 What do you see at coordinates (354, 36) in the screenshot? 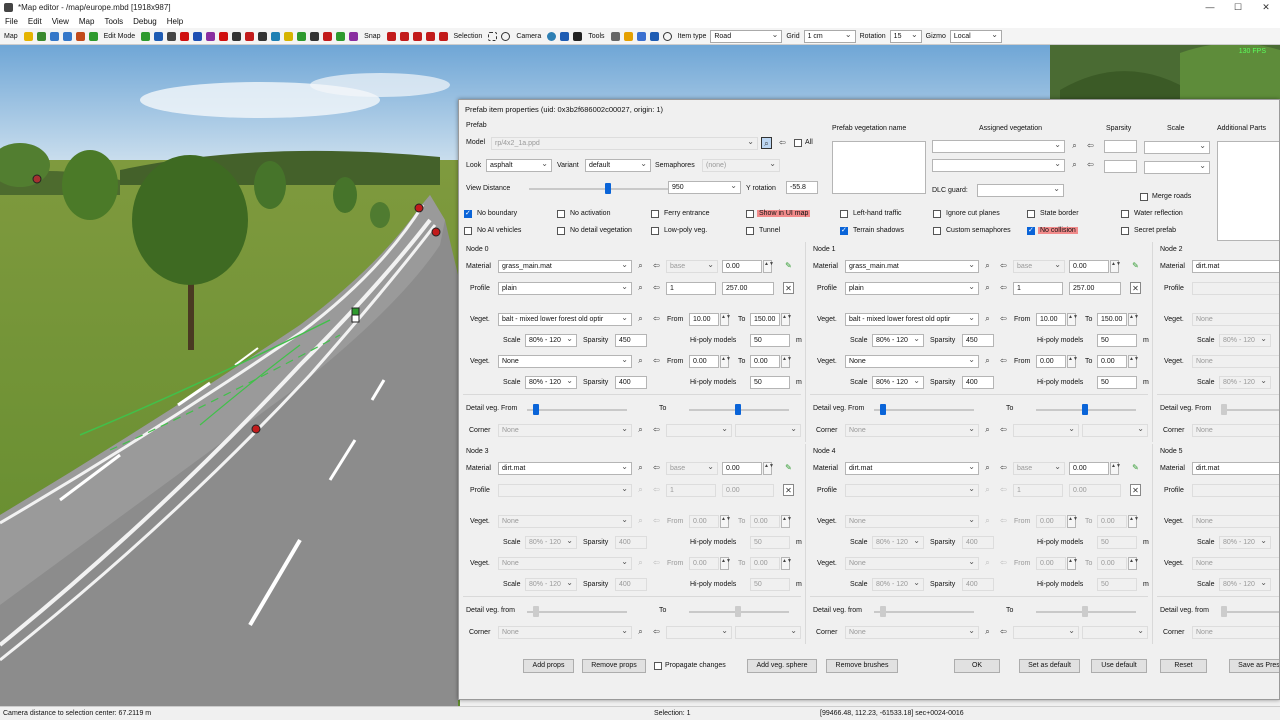
I see `speaker-icon` at bounding box center [354, 36].